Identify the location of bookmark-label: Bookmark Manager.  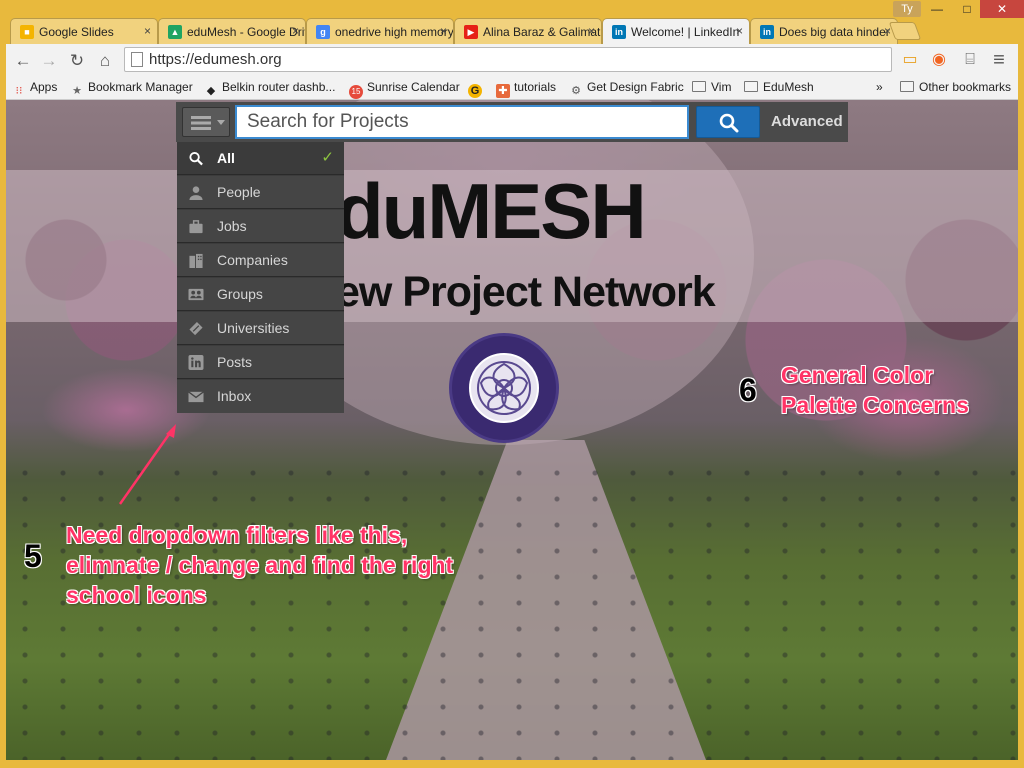
(140, 87).